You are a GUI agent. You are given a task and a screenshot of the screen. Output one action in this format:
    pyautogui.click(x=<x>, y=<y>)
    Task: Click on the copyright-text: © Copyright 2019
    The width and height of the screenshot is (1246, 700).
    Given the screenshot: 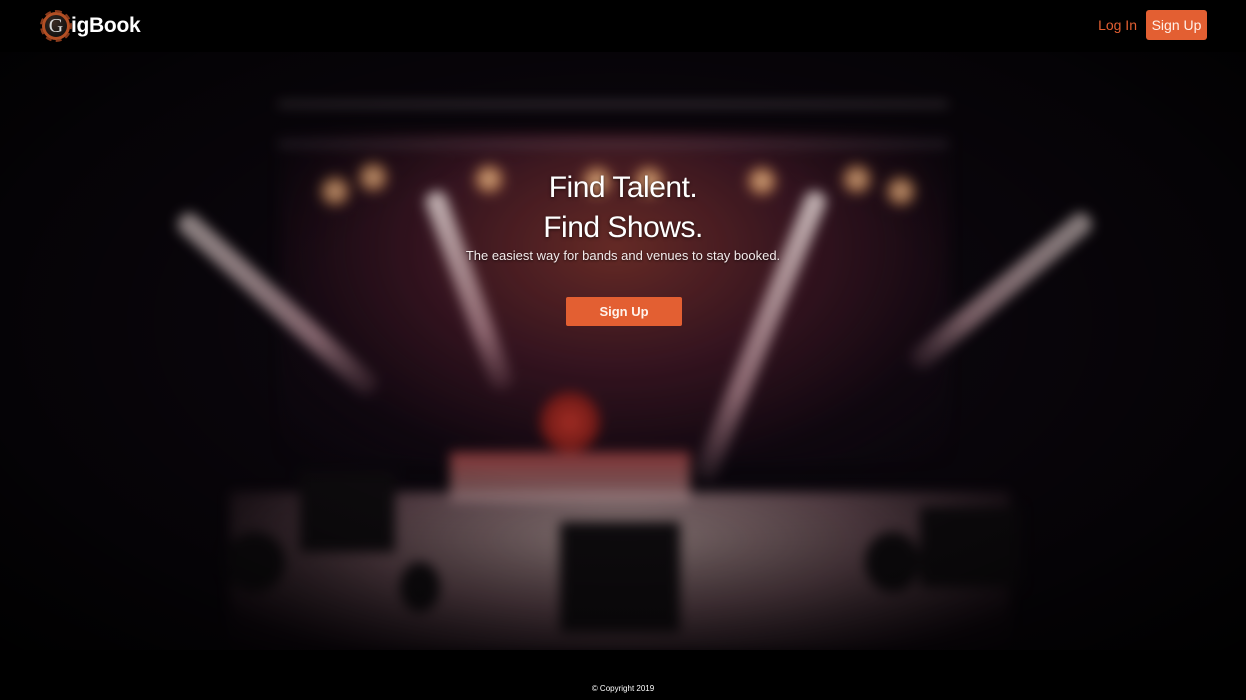 What is the action you would take?
    pyautogui.click(x=623, y=688)
    